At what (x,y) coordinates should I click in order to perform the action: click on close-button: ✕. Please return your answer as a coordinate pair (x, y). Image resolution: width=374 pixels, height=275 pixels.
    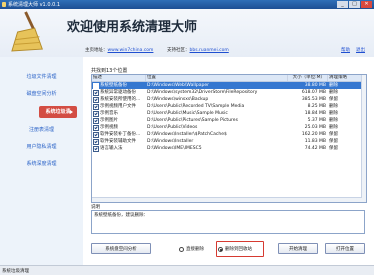
    Looking at the image, I should click on (366, 4).